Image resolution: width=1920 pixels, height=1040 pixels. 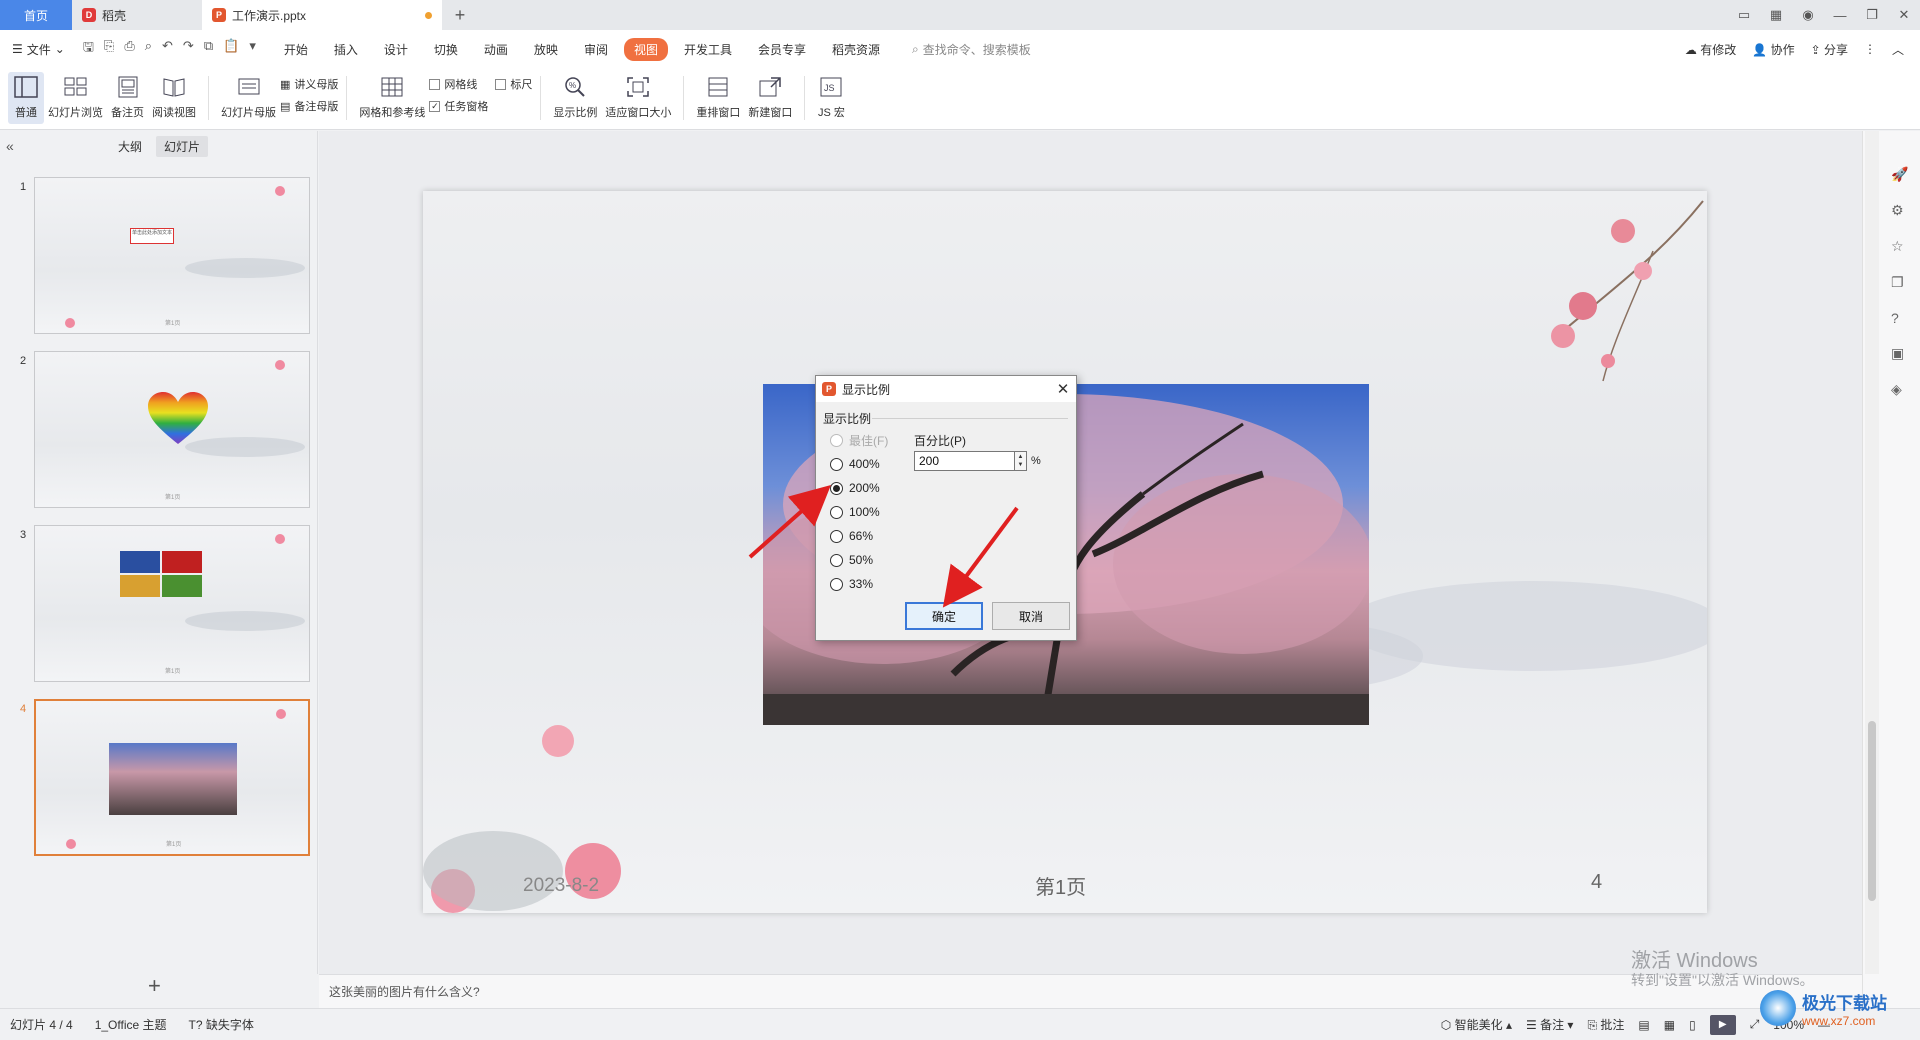 I want to click on slide-thumbnail-row: 3 第1页, so click(x=159, y=604).